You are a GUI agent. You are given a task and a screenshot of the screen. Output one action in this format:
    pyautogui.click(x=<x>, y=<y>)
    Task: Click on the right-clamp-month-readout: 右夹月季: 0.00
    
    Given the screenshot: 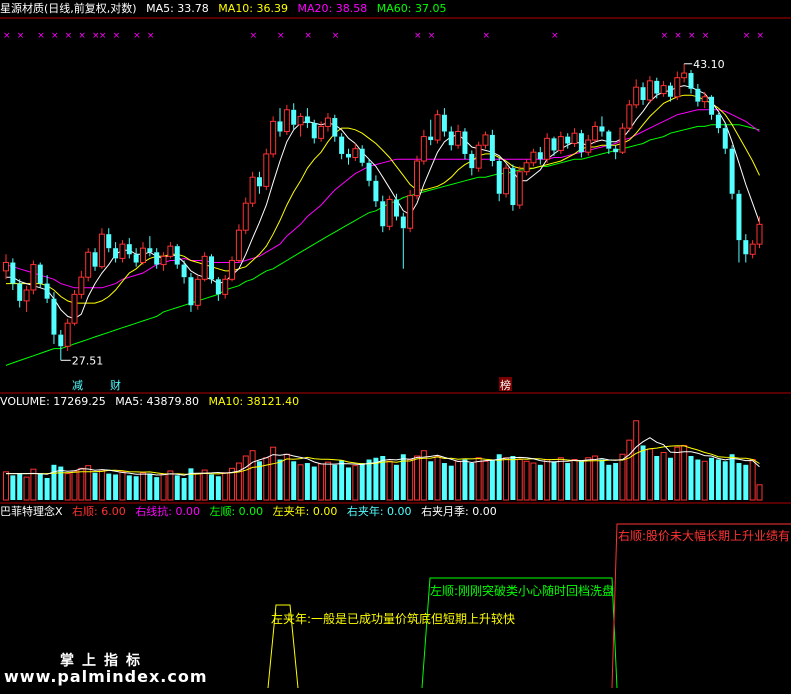 What is the action you would take?
    pyautogui.click(x=459, y=511)
    